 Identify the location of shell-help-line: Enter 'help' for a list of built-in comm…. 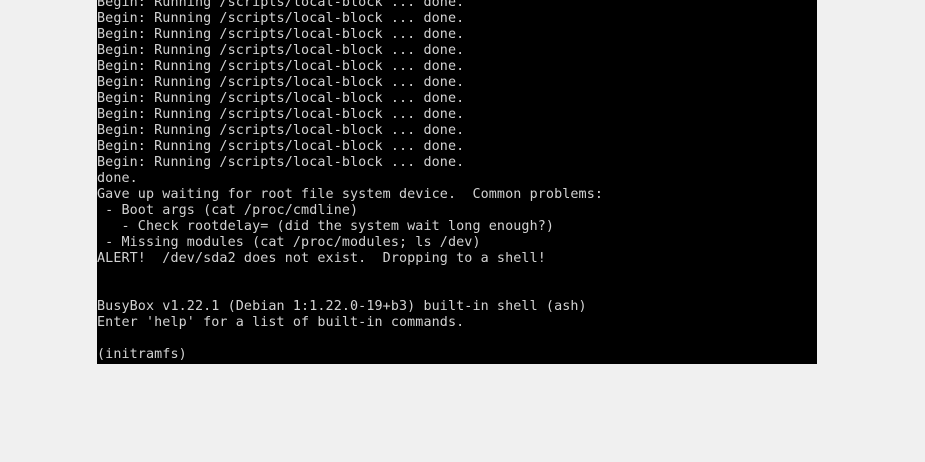
(281, 322).